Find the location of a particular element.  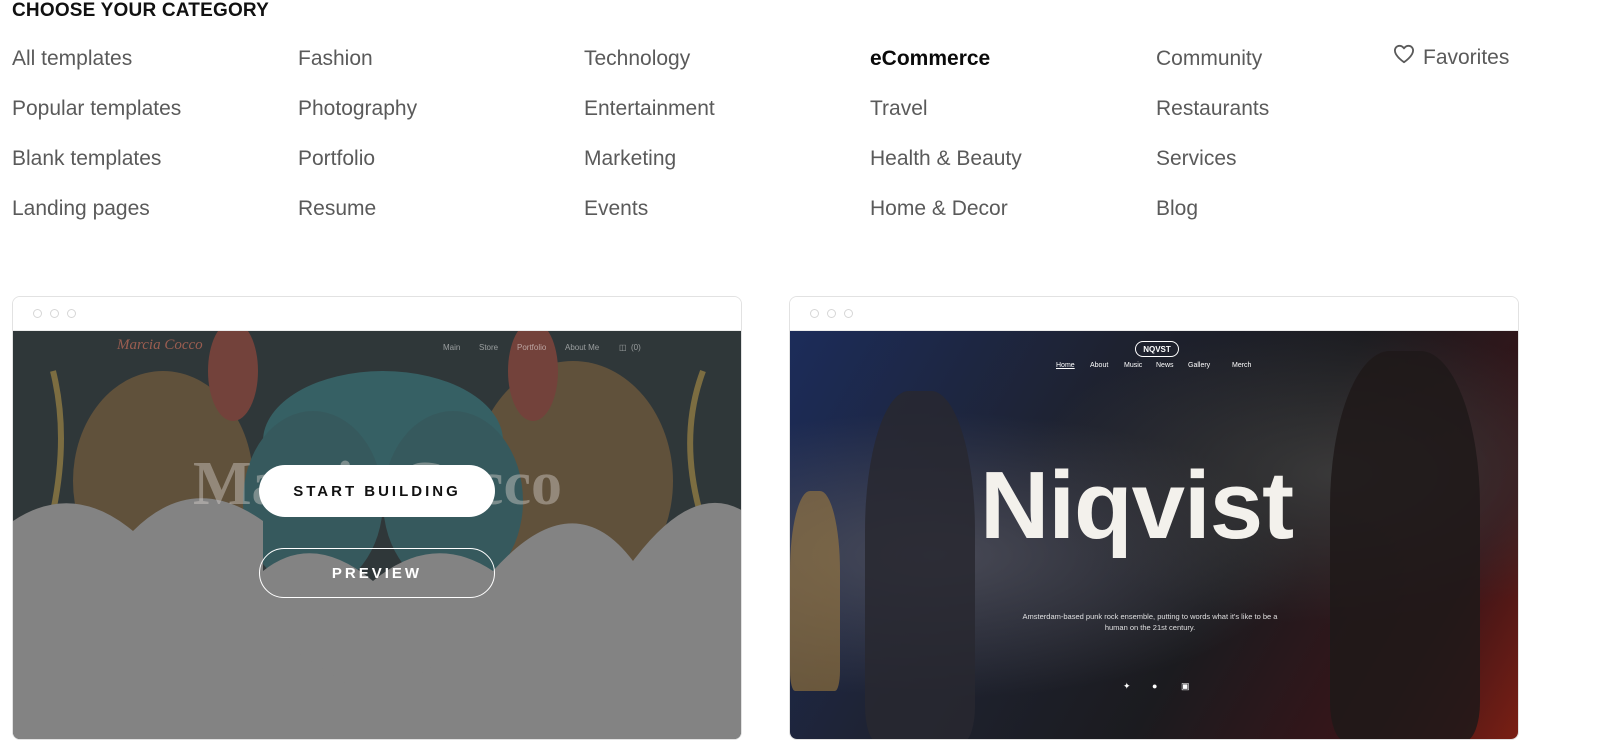

site-nav-item: Merch is located at coordinates (1242, 365).